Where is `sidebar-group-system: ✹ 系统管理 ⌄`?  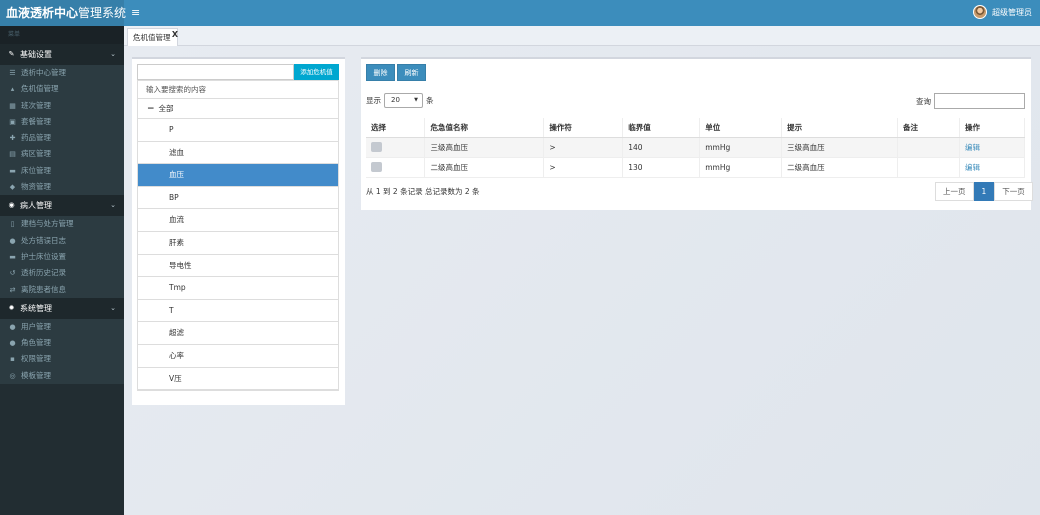 sidebar-group-system: ✹ 系统管理 ⌄ is located at coordinates (62, 308).